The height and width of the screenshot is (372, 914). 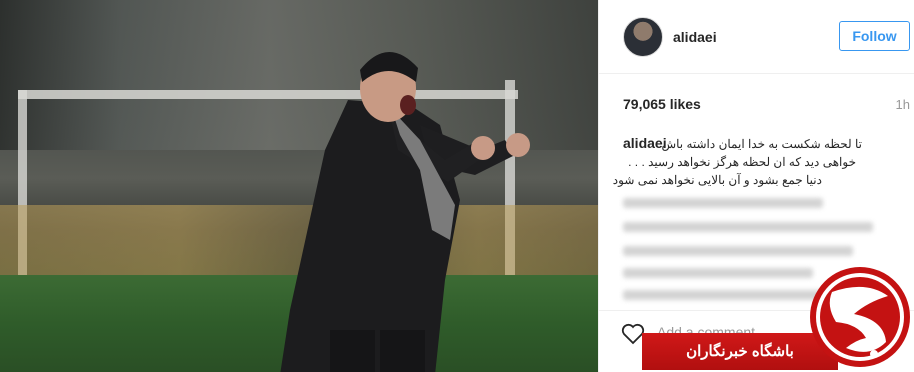 What do you see at coordinates (645, 143) in the screenshot?
I see `caption-username: alidaei` at bounding box center [645, 143].